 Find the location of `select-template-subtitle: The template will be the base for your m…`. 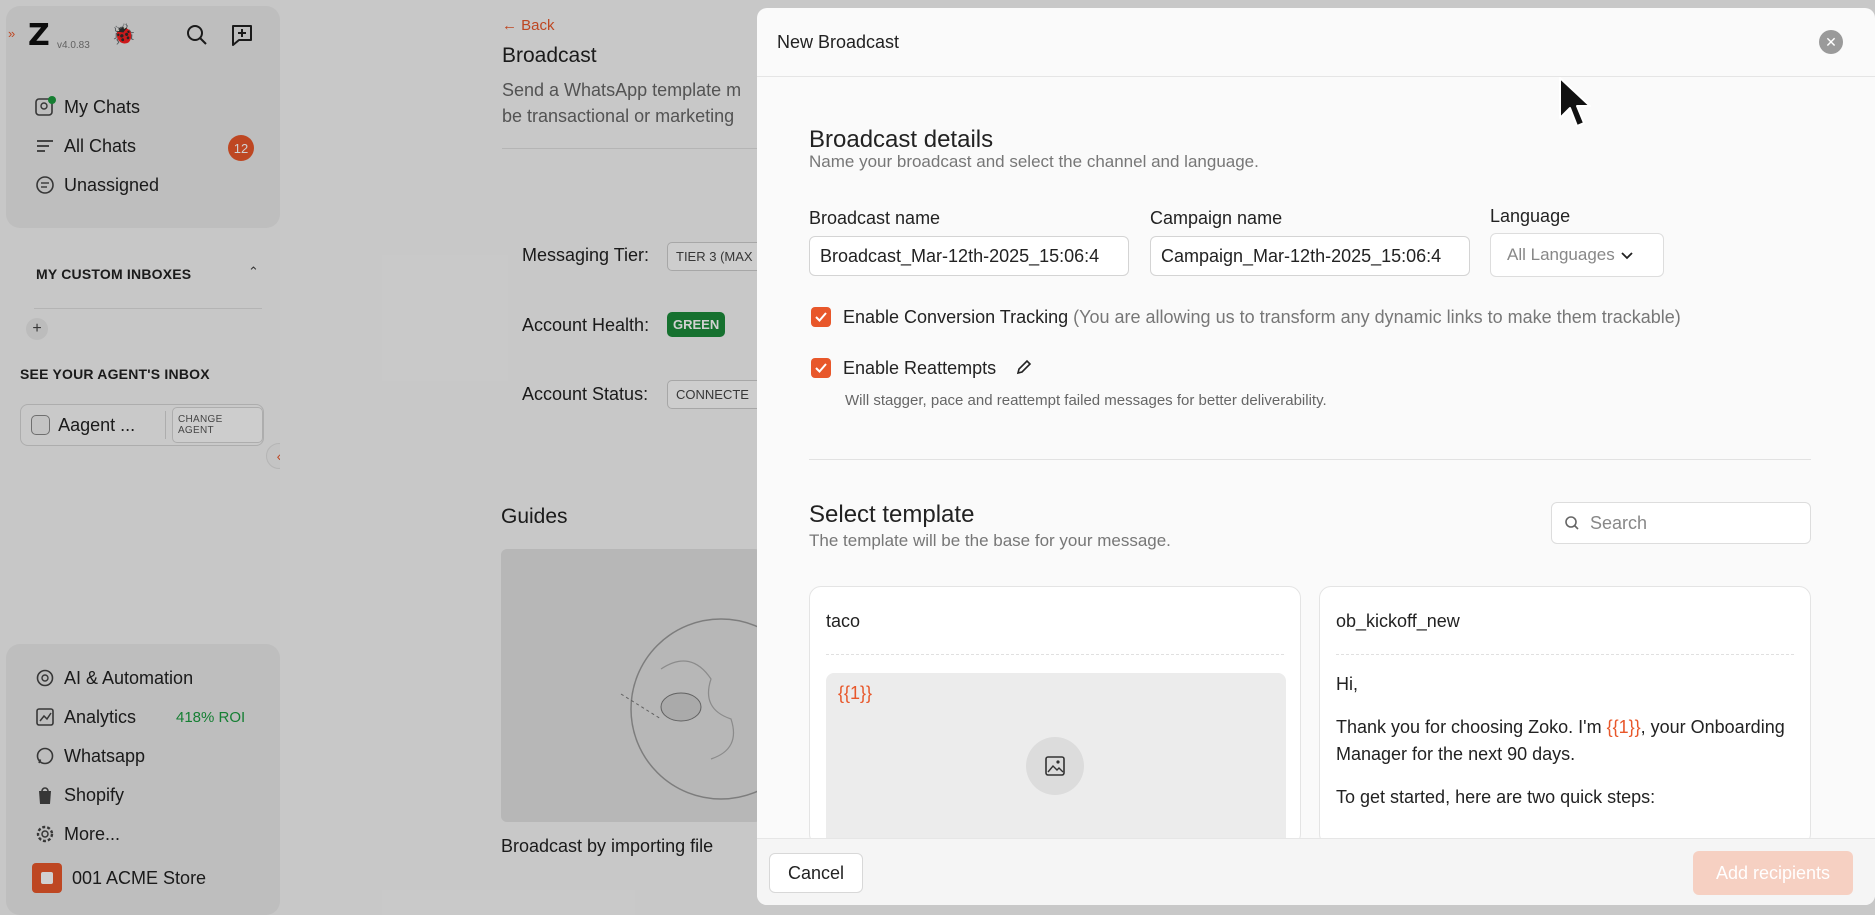

select-template-subtitle: The template will be the base for your m… is located at coordinates (990, 540).